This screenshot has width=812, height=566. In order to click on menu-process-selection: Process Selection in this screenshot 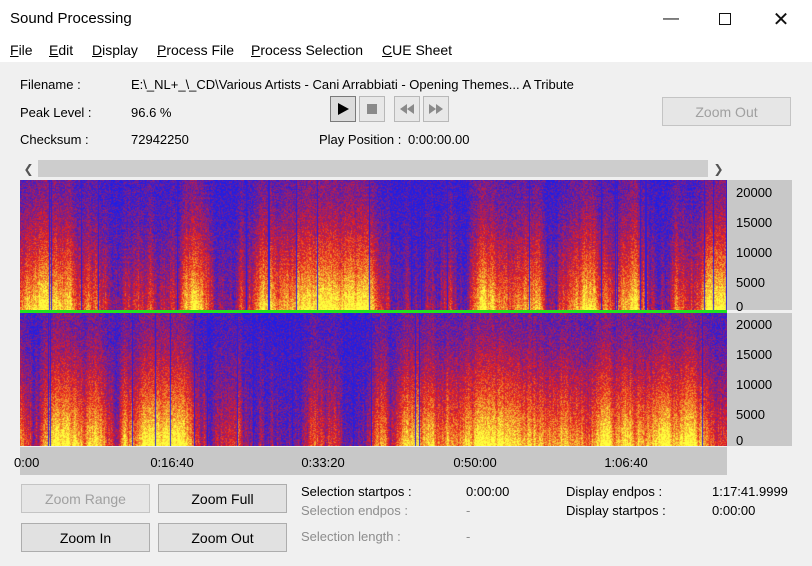, I will do `click(307, 50)`.